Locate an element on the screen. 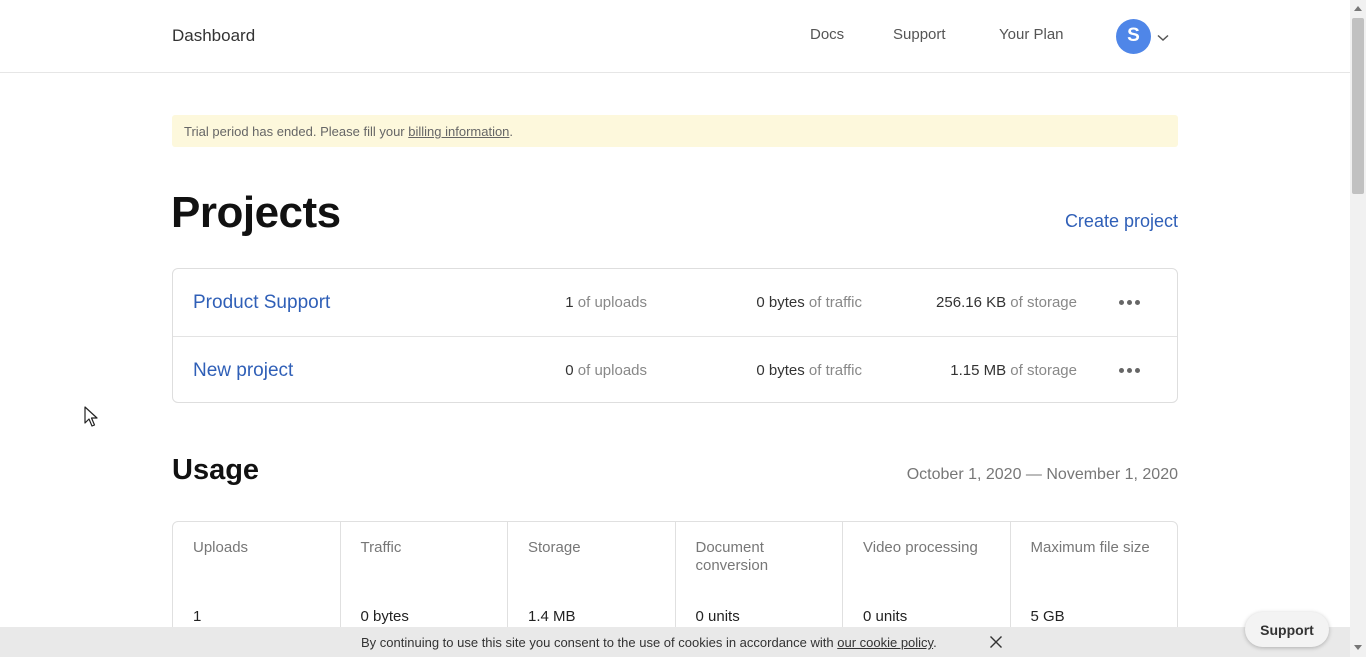 The image size is (1366, 657). user-menu: S is located at coordinates (1142, 36).